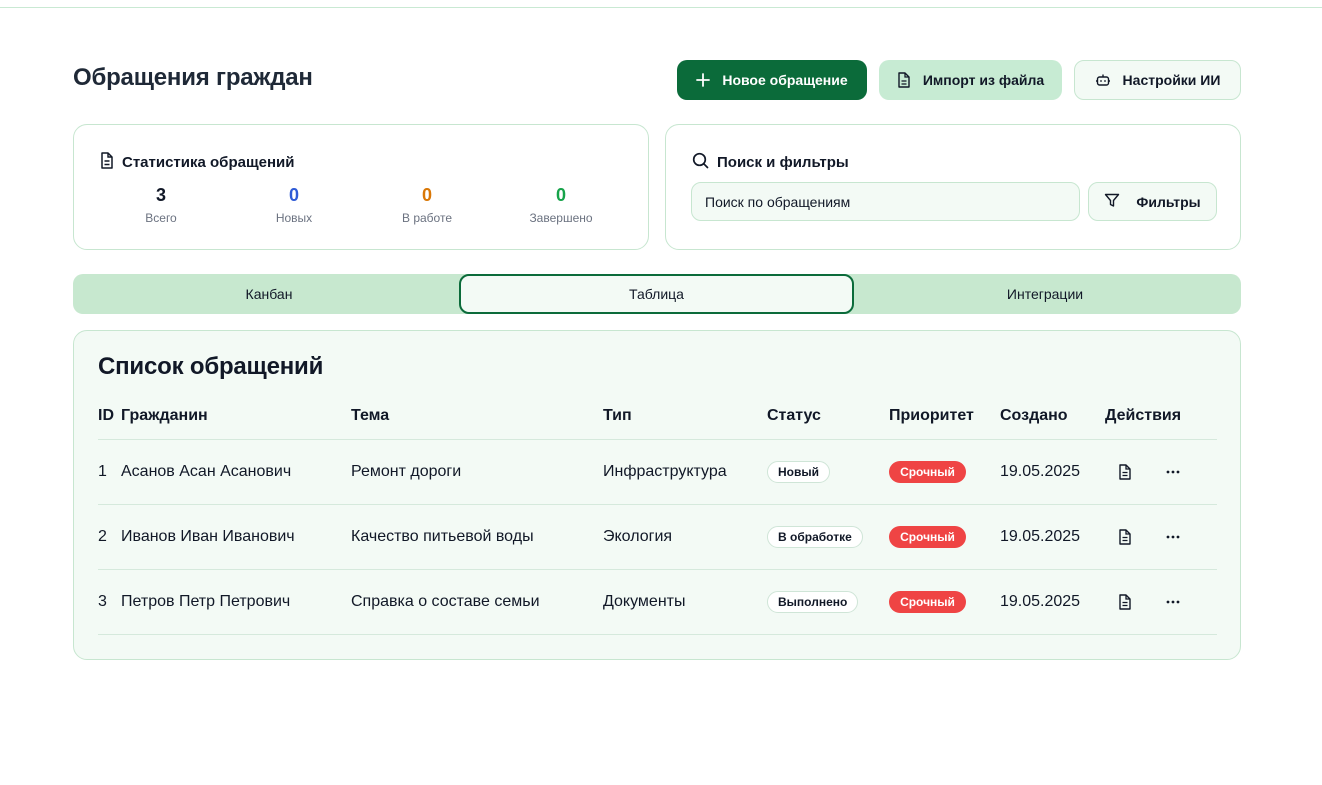 Image resolution: width=1322 pixels, height=785 pixels. I want to click on stat-new-value: 0, so click(293, 195).